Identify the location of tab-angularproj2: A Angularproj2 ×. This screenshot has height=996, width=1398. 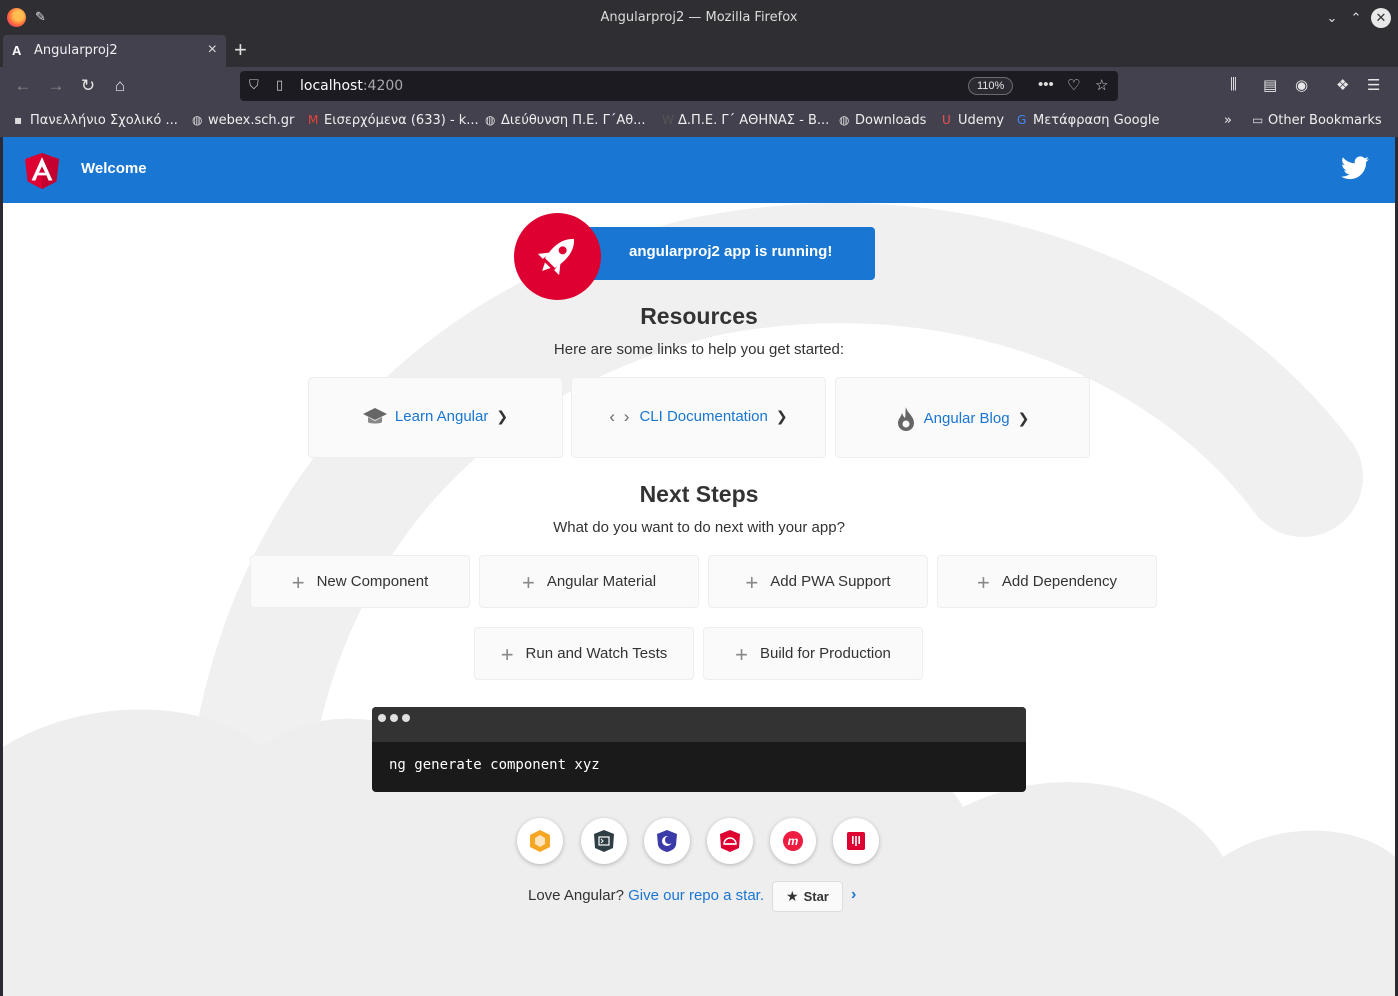
(114, 51).